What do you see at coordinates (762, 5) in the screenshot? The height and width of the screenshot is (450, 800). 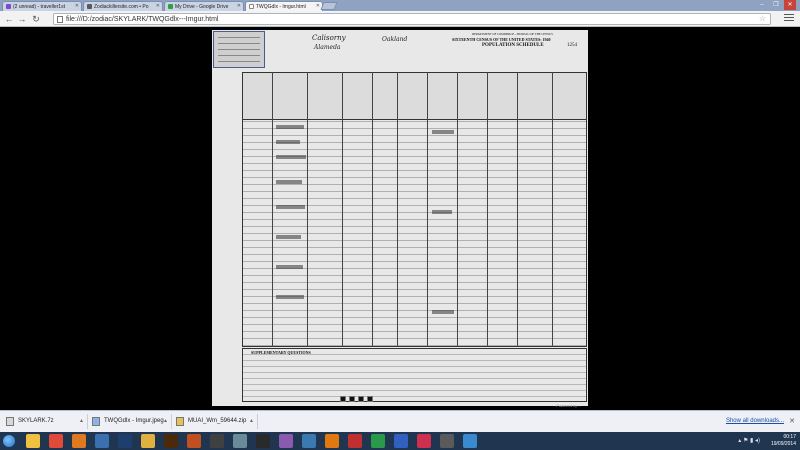 I see `minimize-button: –` at bounding box center [762, 5].